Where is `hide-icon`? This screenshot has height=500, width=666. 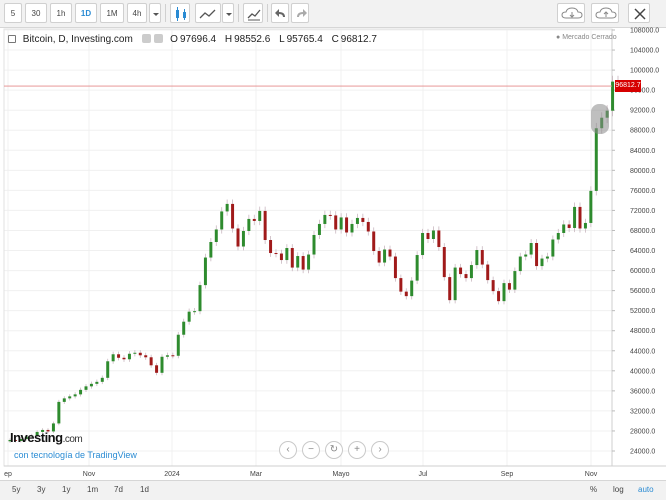
hide-icon is located at coordinates (159, 38).